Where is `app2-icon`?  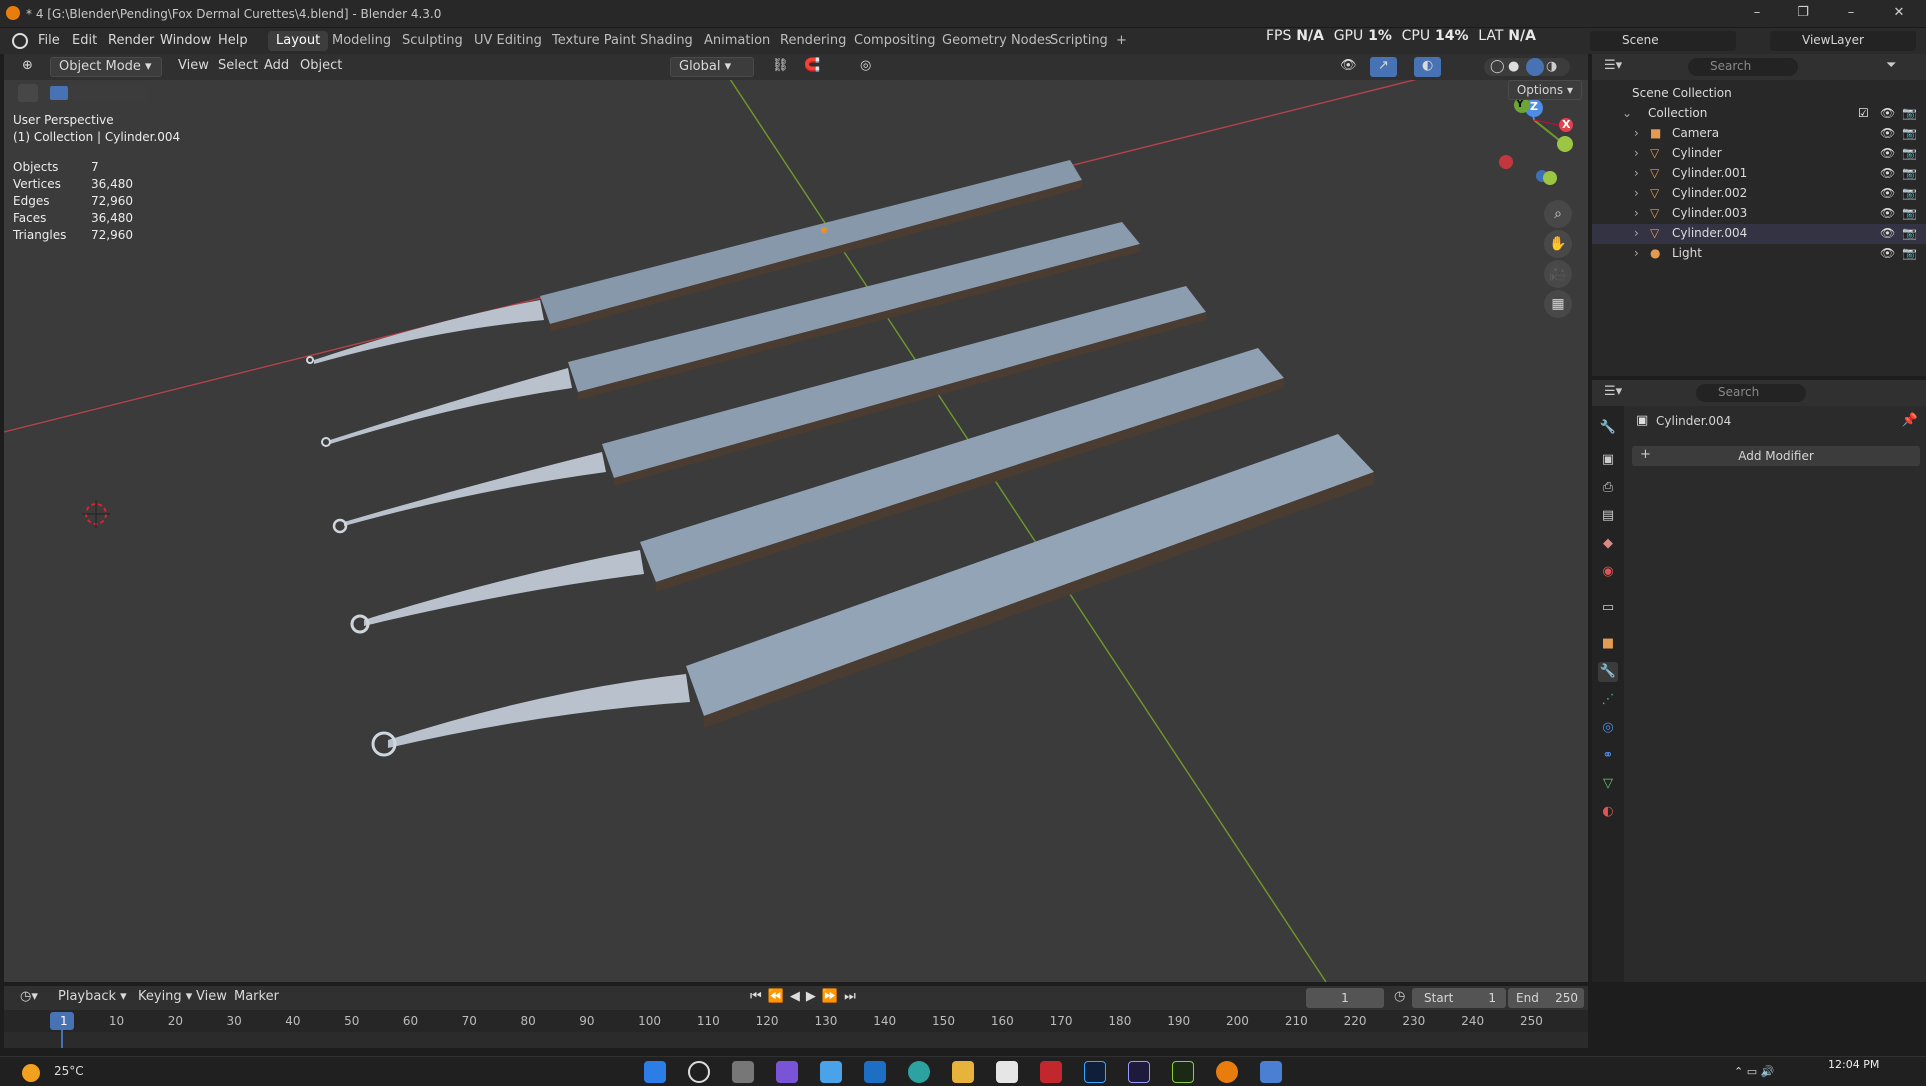 app2-icon is located at coordinates (1271, 1072).